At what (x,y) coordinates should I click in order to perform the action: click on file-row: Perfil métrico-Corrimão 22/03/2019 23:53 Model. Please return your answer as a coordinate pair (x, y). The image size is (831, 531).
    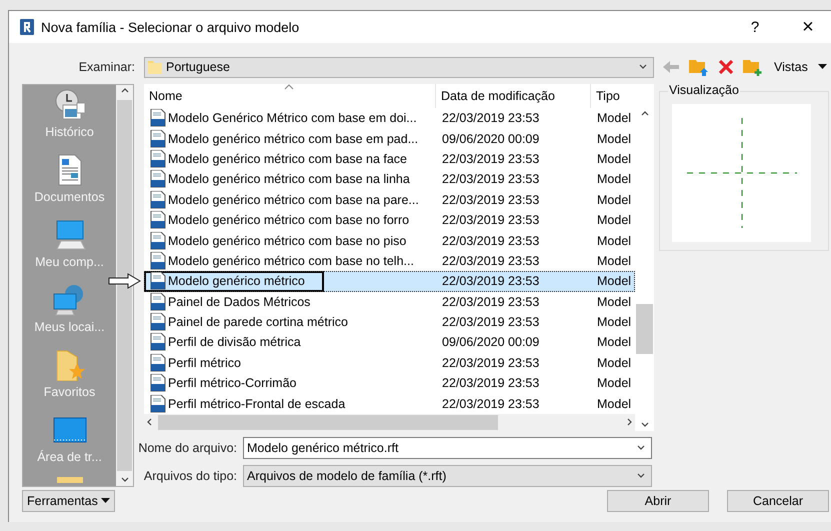
    Looking at the image, I should click on (389, 383).